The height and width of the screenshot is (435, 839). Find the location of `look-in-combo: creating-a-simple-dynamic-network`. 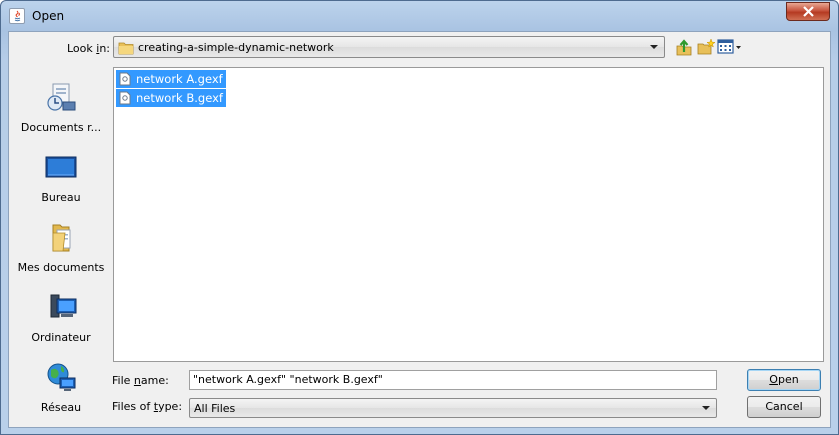

look-in-combo: creating-a-simple-dynamic-network is located at coordinates (389, 47).